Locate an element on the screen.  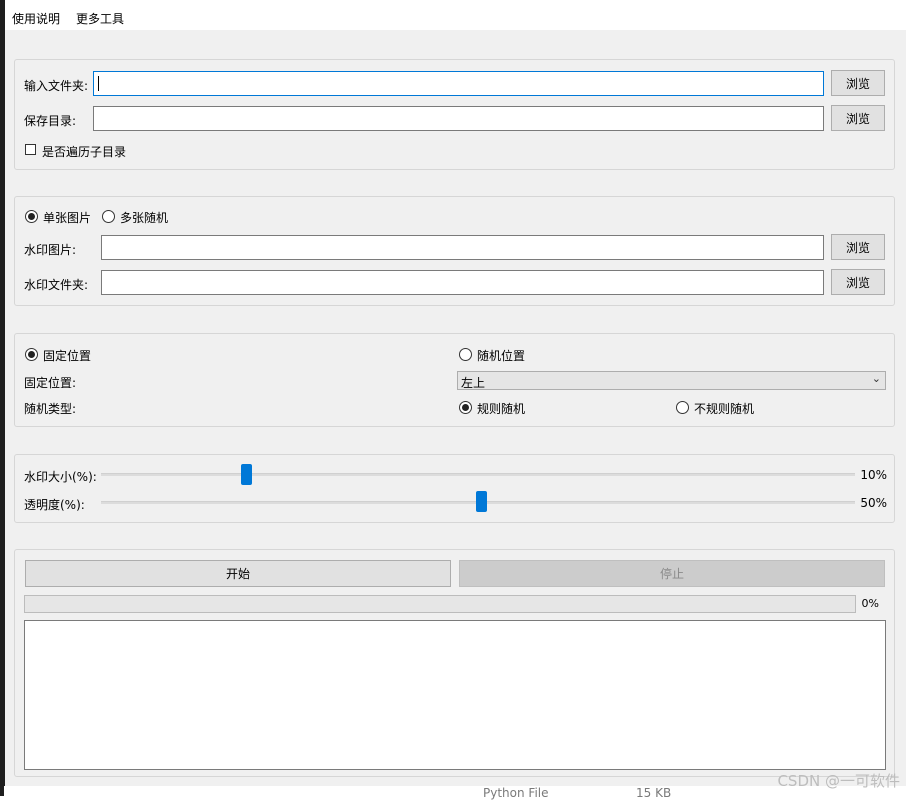
fixed-position-label: 固定位置: is located at coordinates (50, 383).